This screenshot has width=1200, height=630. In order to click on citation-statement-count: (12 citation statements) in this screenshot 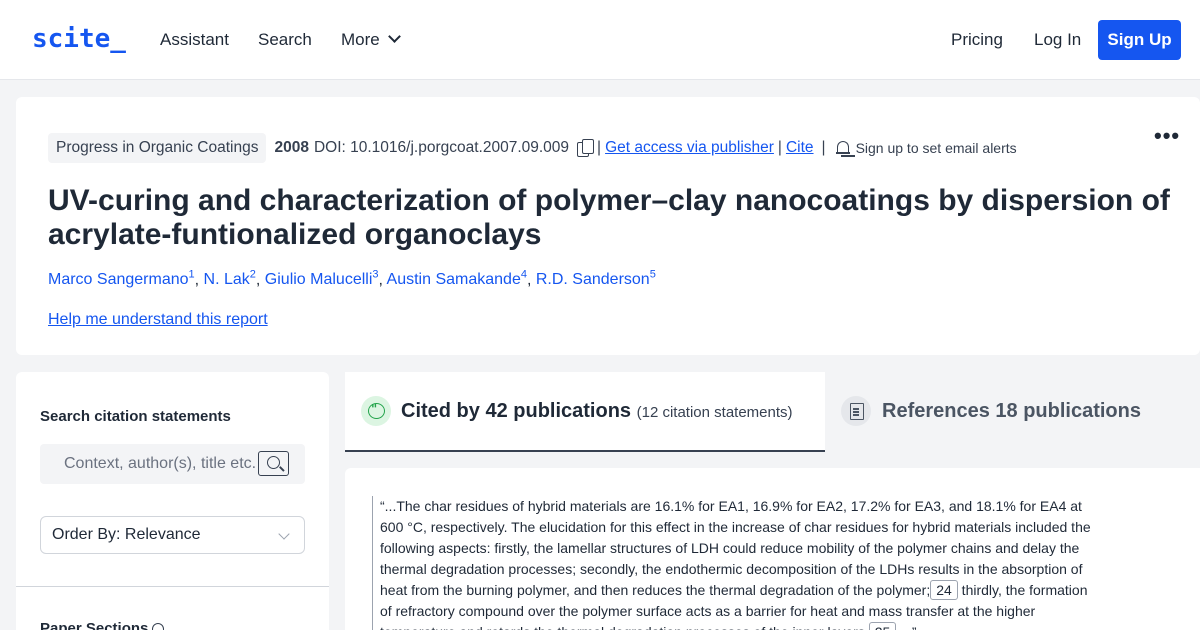, I will do `click(714, 412)`.